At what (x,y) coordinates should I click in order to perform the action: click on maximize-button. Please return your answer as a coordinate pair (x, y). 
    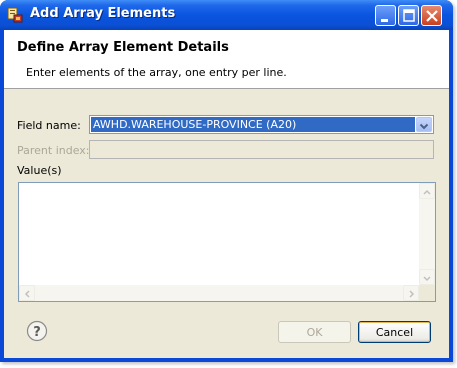
    Looking at the image, I should click on (408, 15).